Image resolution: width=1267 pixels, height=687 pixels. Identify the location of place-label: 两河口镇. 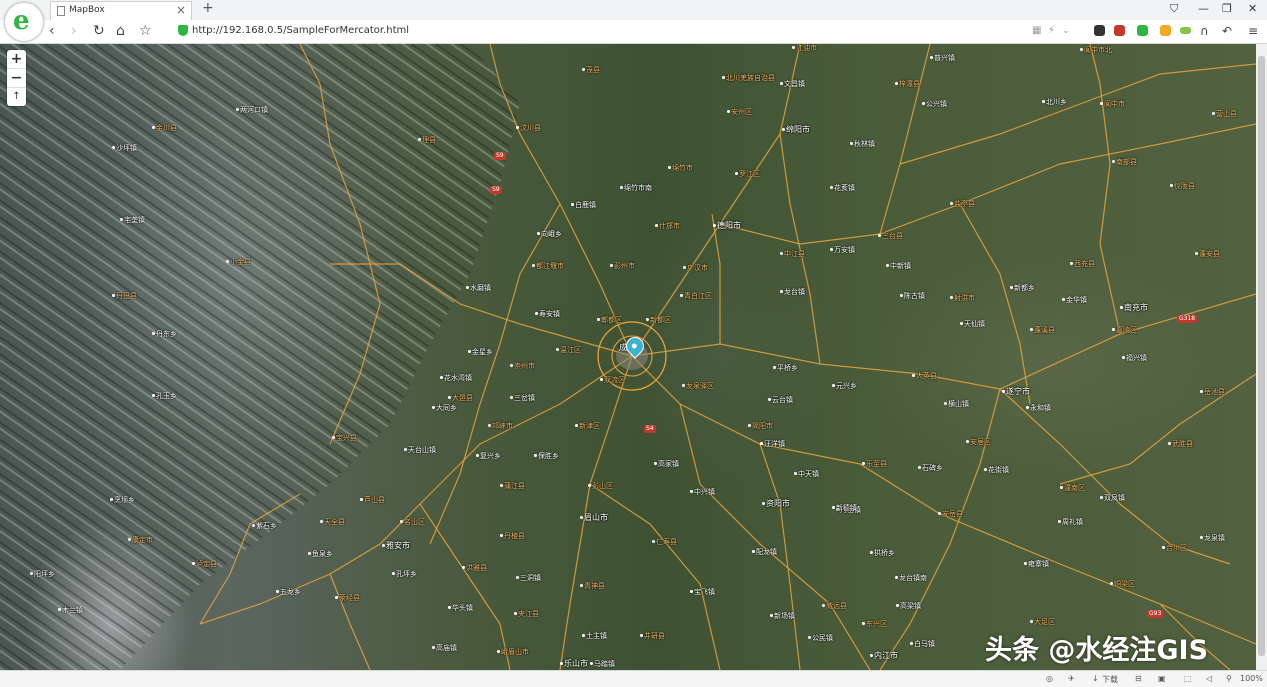
(252, 110).